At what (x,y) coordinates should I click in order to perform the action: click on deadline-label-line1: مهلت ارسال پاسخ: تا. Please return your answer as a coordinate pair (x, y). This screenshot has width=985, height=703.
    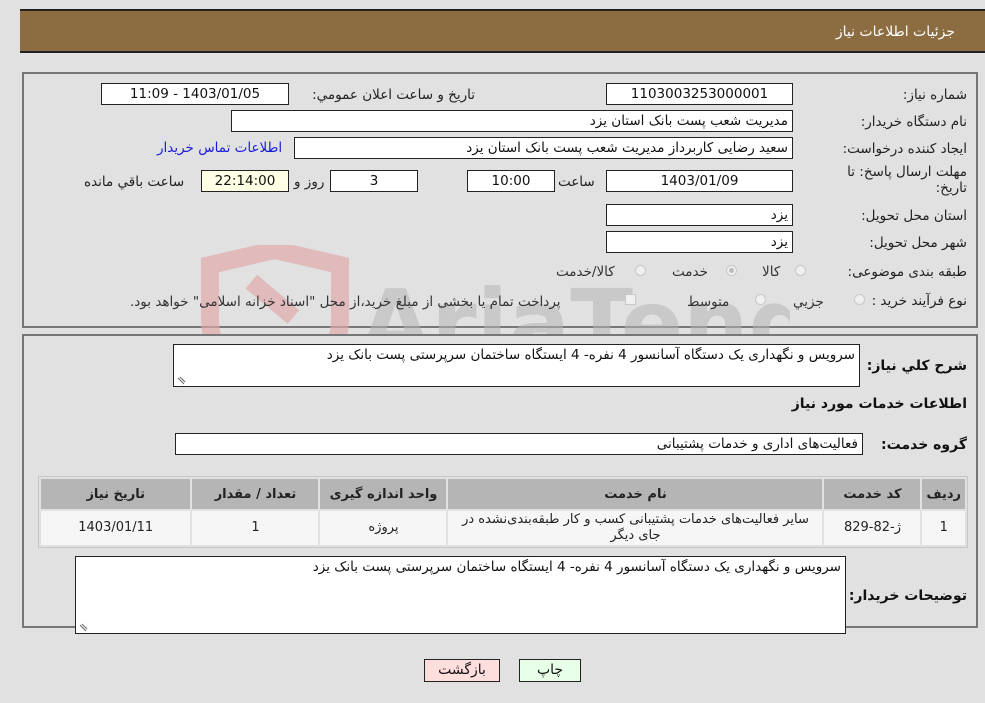
    Looking at the image, I should click on (907, 172).